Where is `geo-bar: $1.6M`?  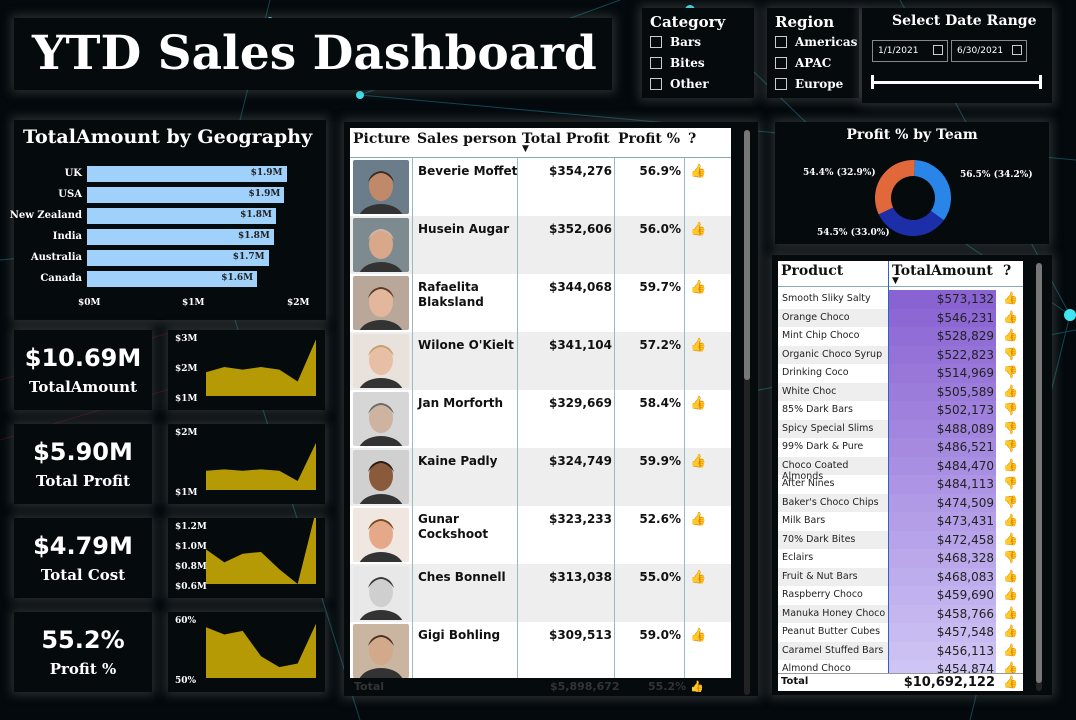 geo-bar: $1.6M is located at coordinates (172, 279).